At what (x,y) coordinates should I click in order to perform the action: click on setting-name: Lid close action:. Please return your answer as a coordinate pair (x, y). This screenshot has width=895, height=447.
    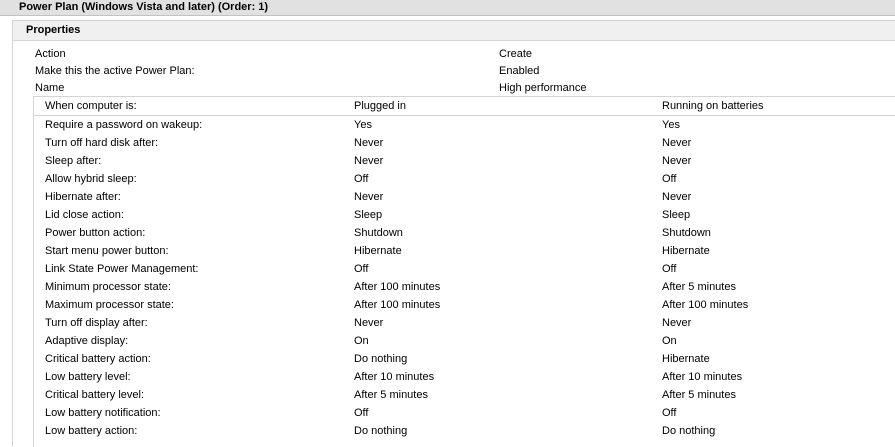
    Looking at the image, I should click on (84, 215).